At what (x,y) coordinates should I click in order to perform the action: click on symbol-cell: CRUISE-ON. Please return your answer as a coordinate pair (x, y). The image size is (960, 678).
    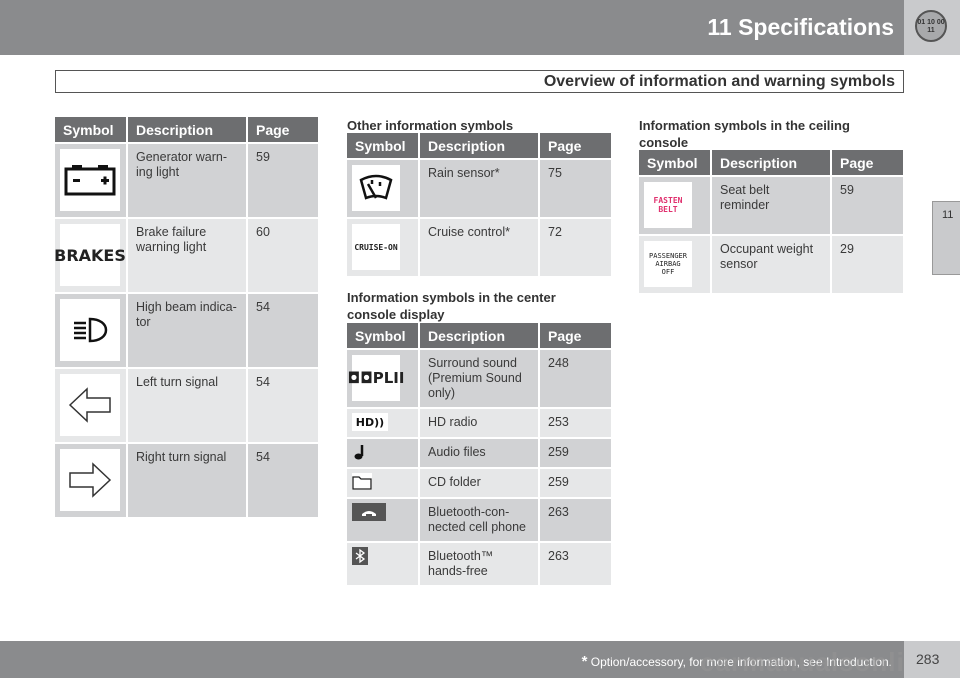
    Looking at the image, I should click on (382, 247).